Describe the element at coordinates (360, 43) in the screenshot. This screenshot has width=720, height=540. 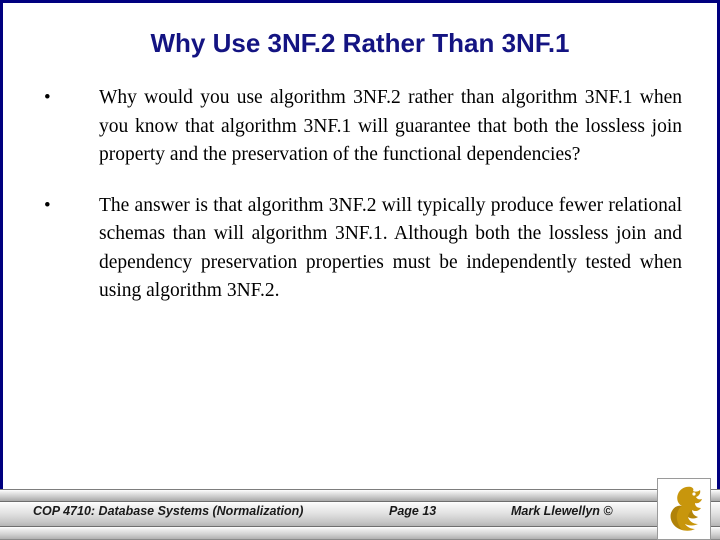
I see `slide-title: Why Use 3NF.2 Rather Than 3NF.1` at that location.